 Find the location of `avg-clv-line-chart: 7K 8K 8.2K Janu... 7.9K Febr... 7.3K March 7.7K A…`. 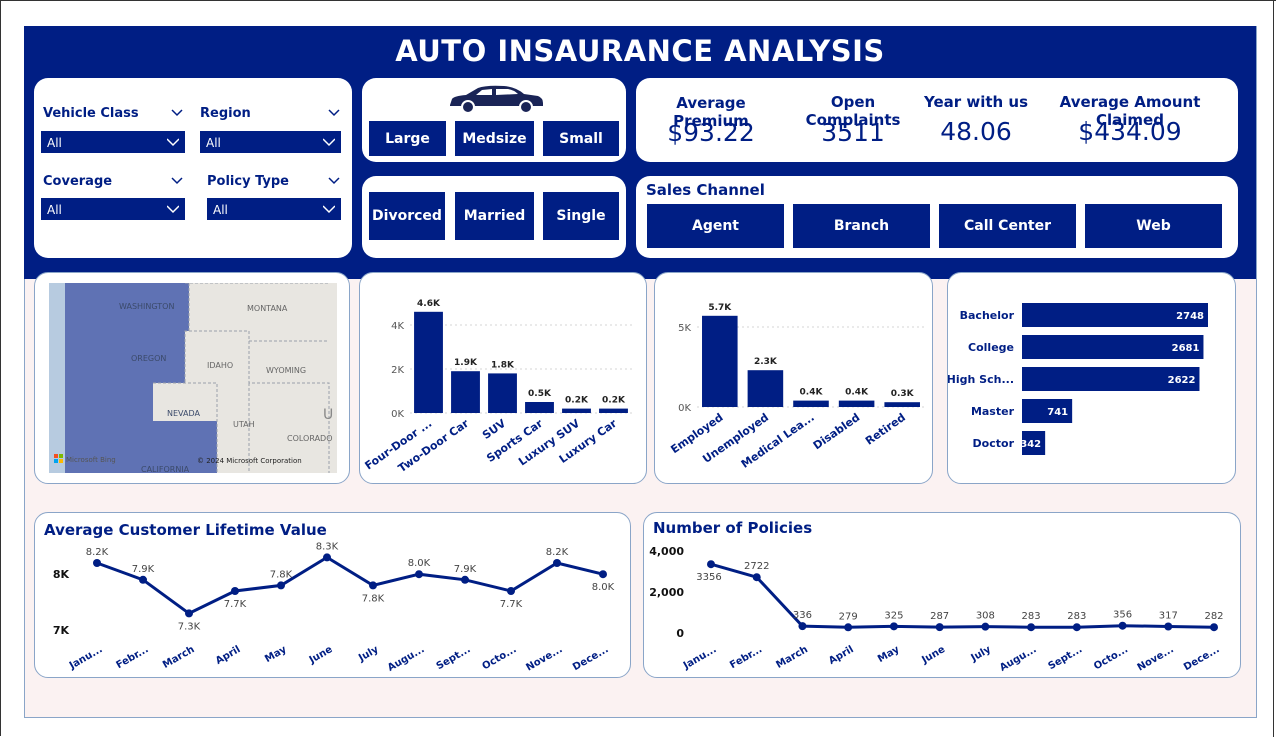

avg-clv-line-chart: 7K 8K 8.2K Janu... 7.9K Febr... 7.3K March 7.7K A… is located at coordinates (333, 596).